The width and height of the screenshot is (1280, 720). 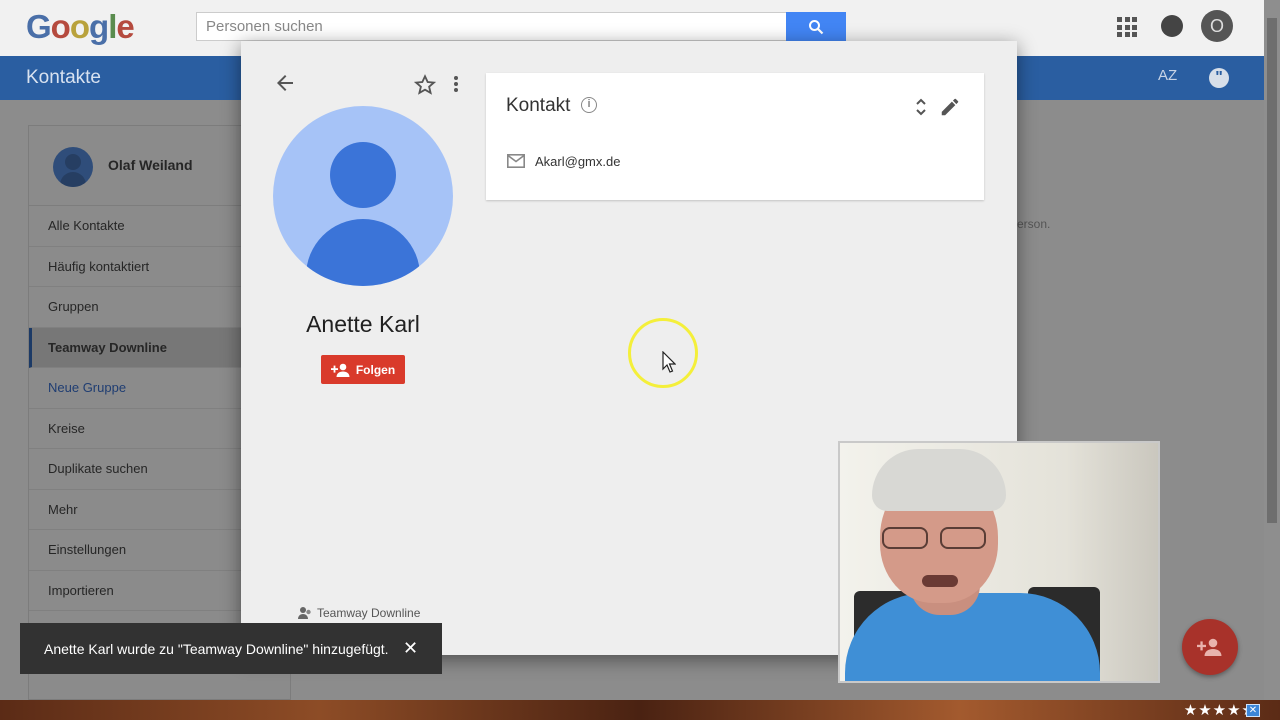 What do you see at coordinates (1167, 75) in the screenshot?
I see `sort-az-icon: AZ` at bounding box center [1167, 75].